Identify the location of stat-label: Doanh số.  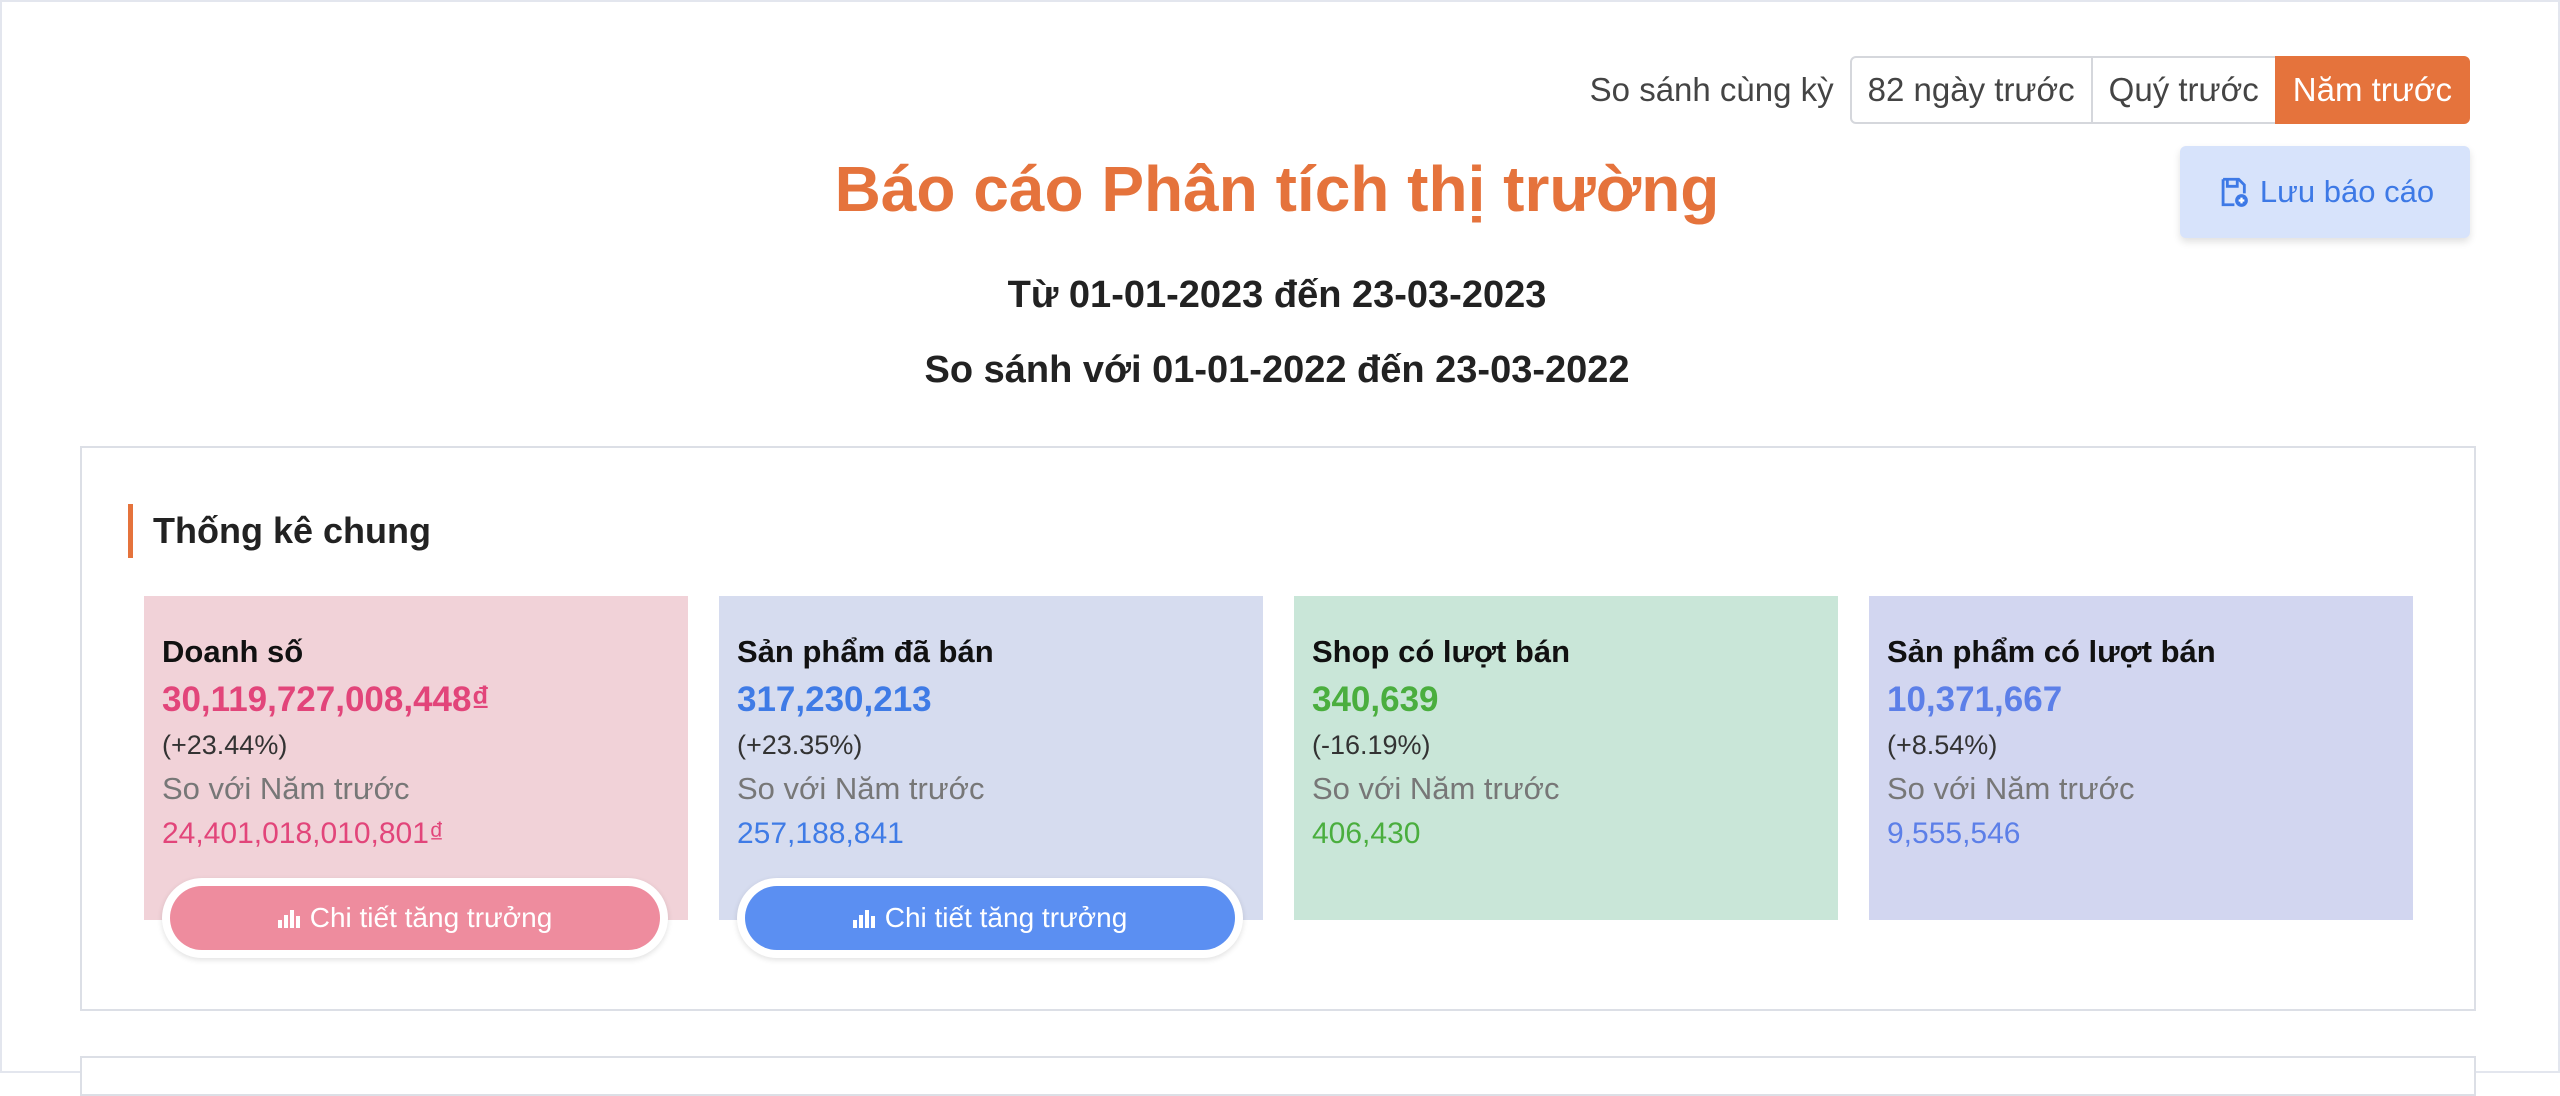
(233, 651).